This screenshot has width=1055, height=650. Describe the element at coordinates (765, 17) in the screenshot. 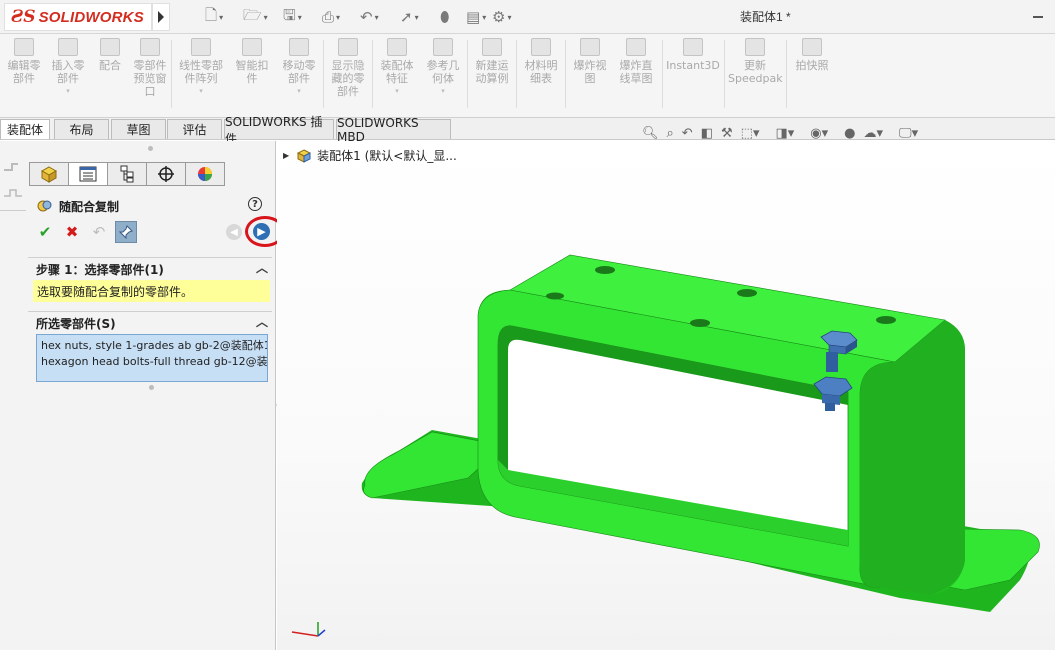

I see `document-title: 装配体1 *` at that location.